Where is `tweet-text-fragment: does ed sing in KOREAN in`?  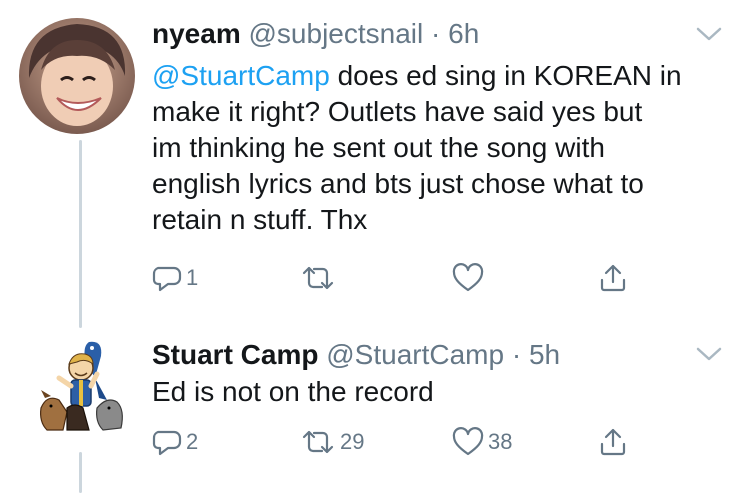
tweet-text-fragment: does ed sing in KOREAN in is located at coordinates (505, 75).